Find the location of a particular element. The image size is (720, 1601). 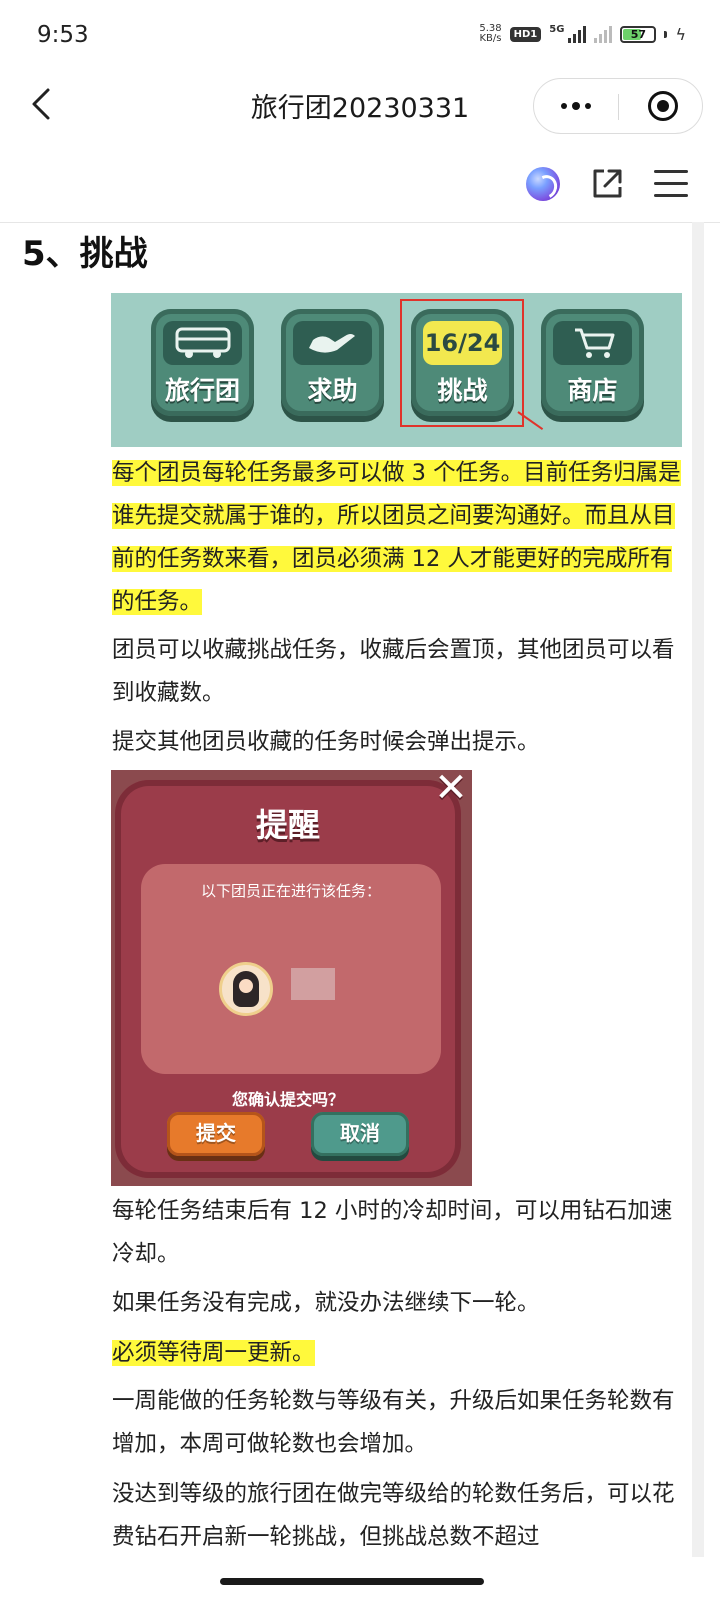

dialog-frame: 提醒 以下团员正在进行该任务： 您确认提交吗？ 提交 取消 is located at coordinates (288, 979).